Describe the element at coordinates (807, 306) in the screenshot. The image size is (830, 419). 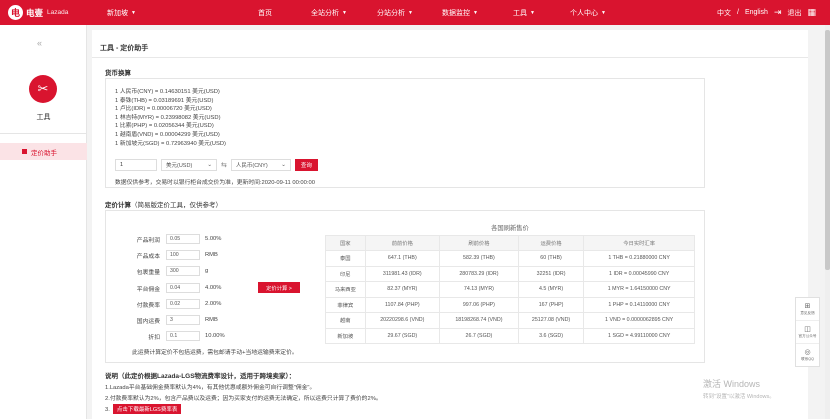
I see `feedback-icon: ⊞` at that location.